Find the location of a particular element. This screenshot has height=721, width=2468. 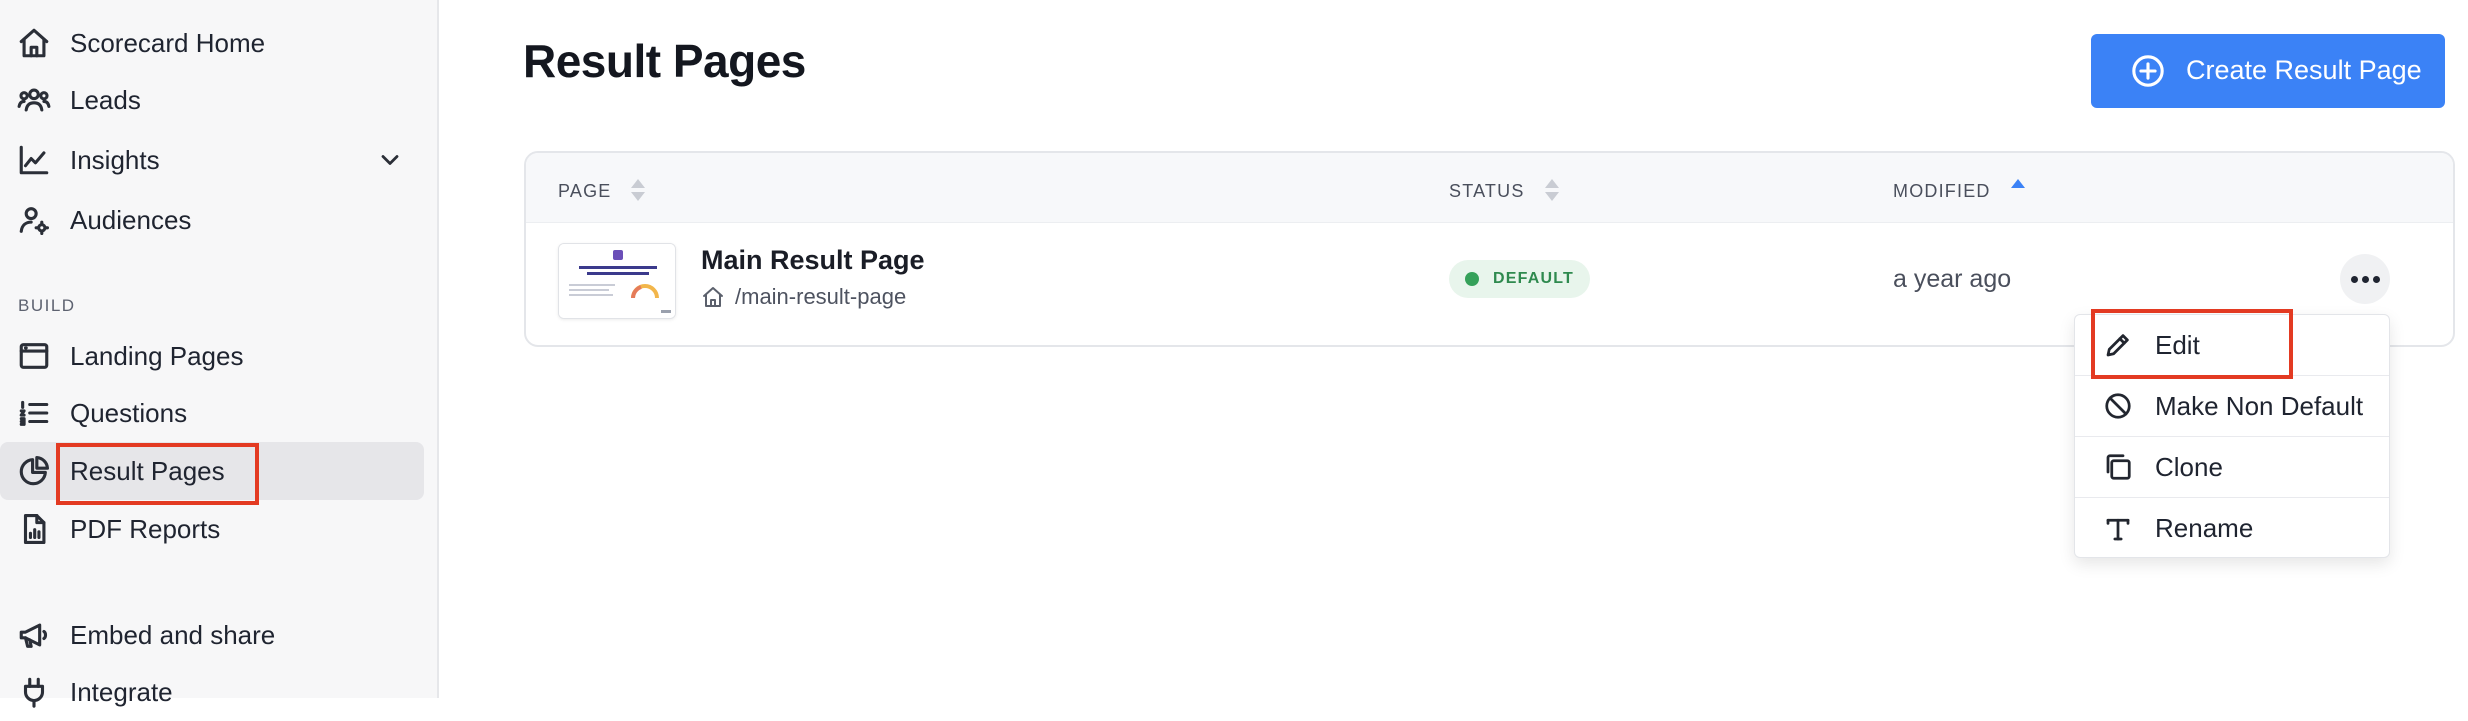

create-result-page-button: Create Result Page is located at coordinates (2268, 71).